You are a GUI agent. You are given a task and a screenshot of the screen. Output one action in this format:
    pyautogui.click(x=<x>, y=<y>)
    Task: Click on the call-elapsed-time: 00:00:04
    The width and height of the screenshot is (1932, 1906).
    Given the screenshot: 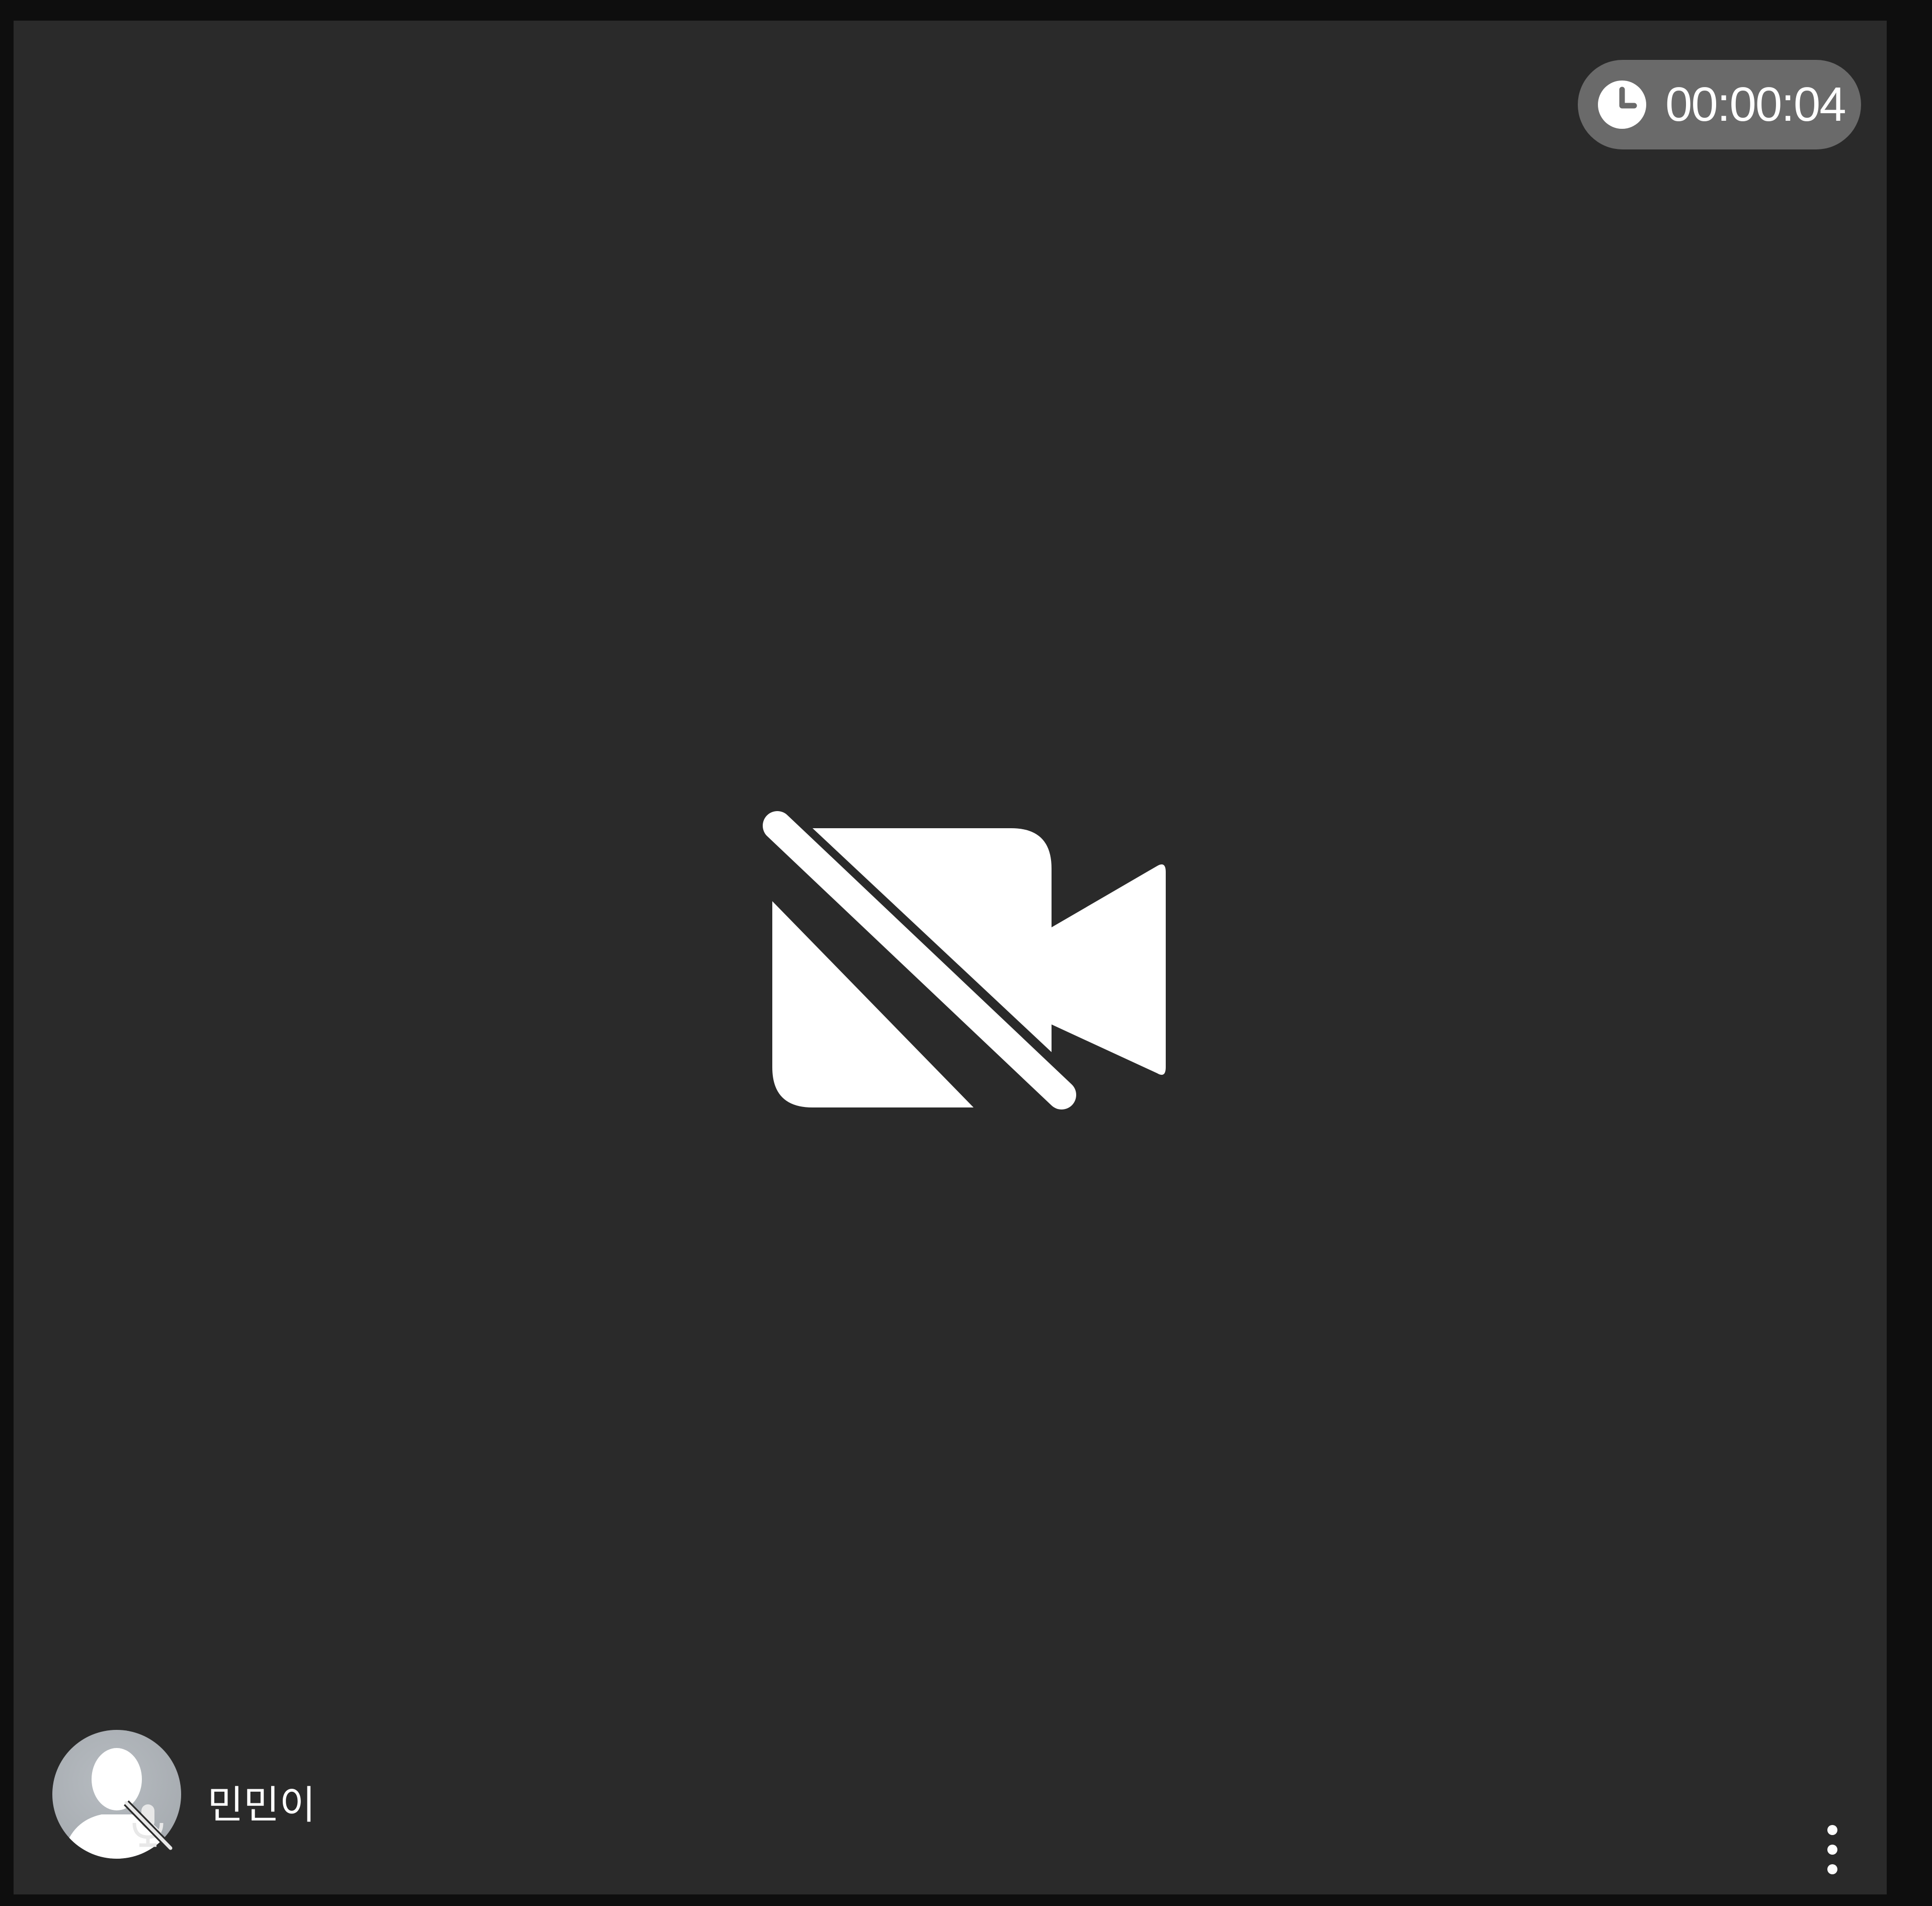 What is the action you would take?
    pyautogui.click(x=1755, y=104)
    